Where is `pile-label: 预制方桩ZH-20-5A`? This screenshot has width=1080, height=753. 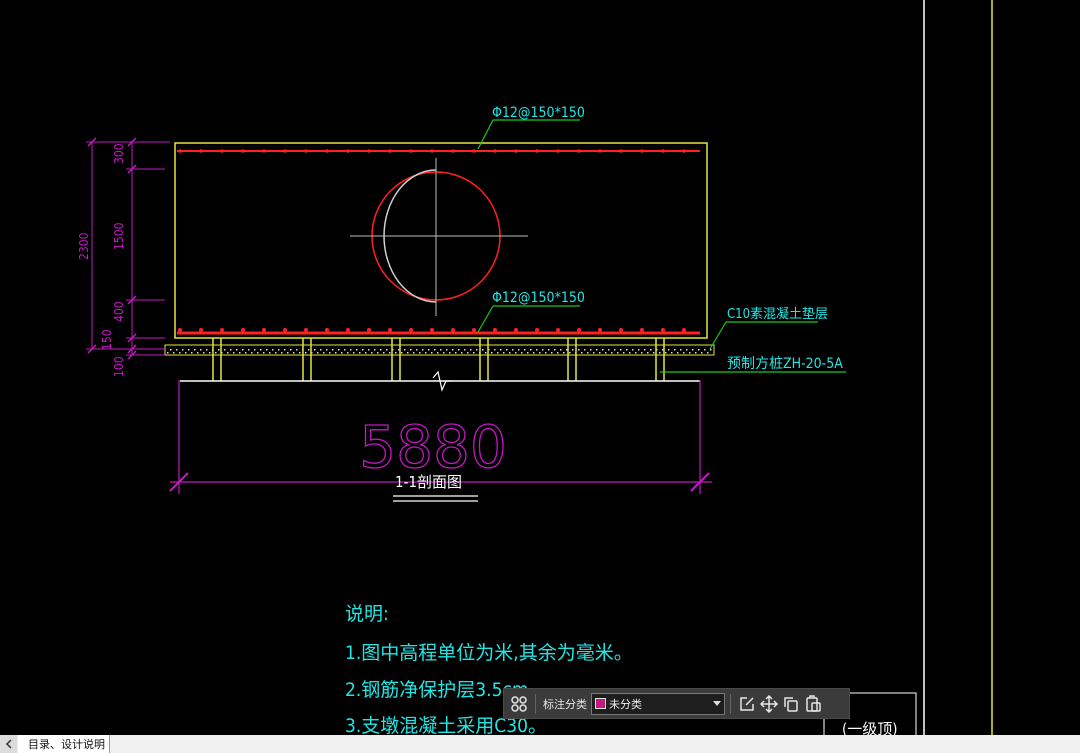
pile-label: 预制方桩ZH-20-5A is located at coordinates (785, 363).